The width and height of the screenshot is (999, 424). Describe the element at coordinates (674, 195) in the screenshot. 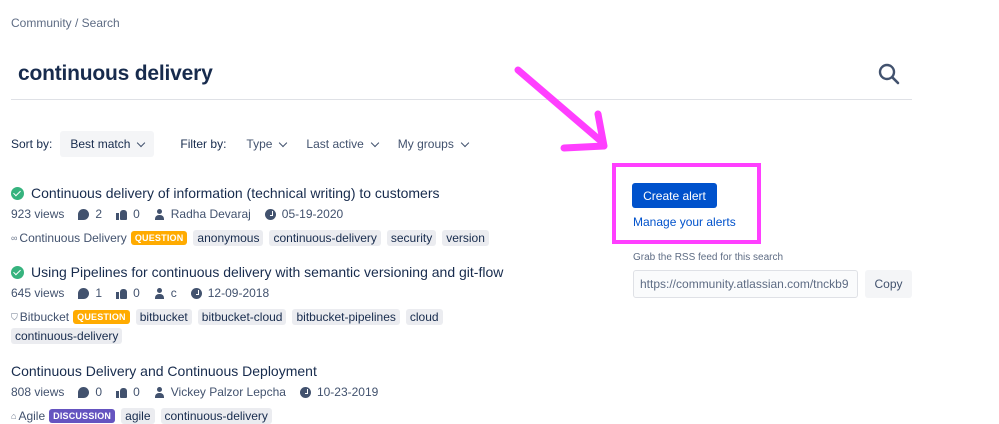

I see `create-alert-button: Create alert` at that location.